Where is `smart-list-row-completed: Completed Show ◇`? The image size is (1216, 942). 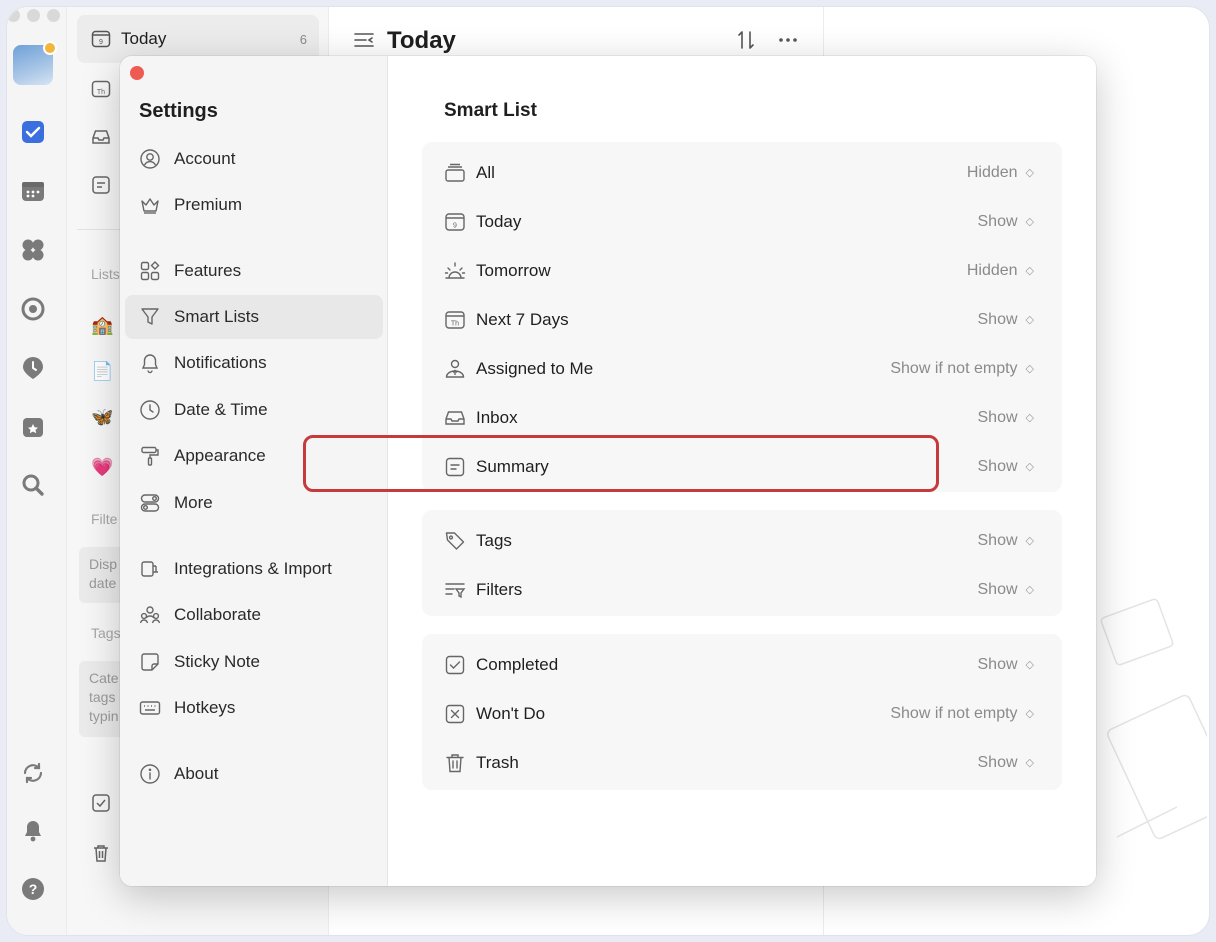
smart-list-row-completed: Completed Show ◇ is located at coordinates (742, 664).